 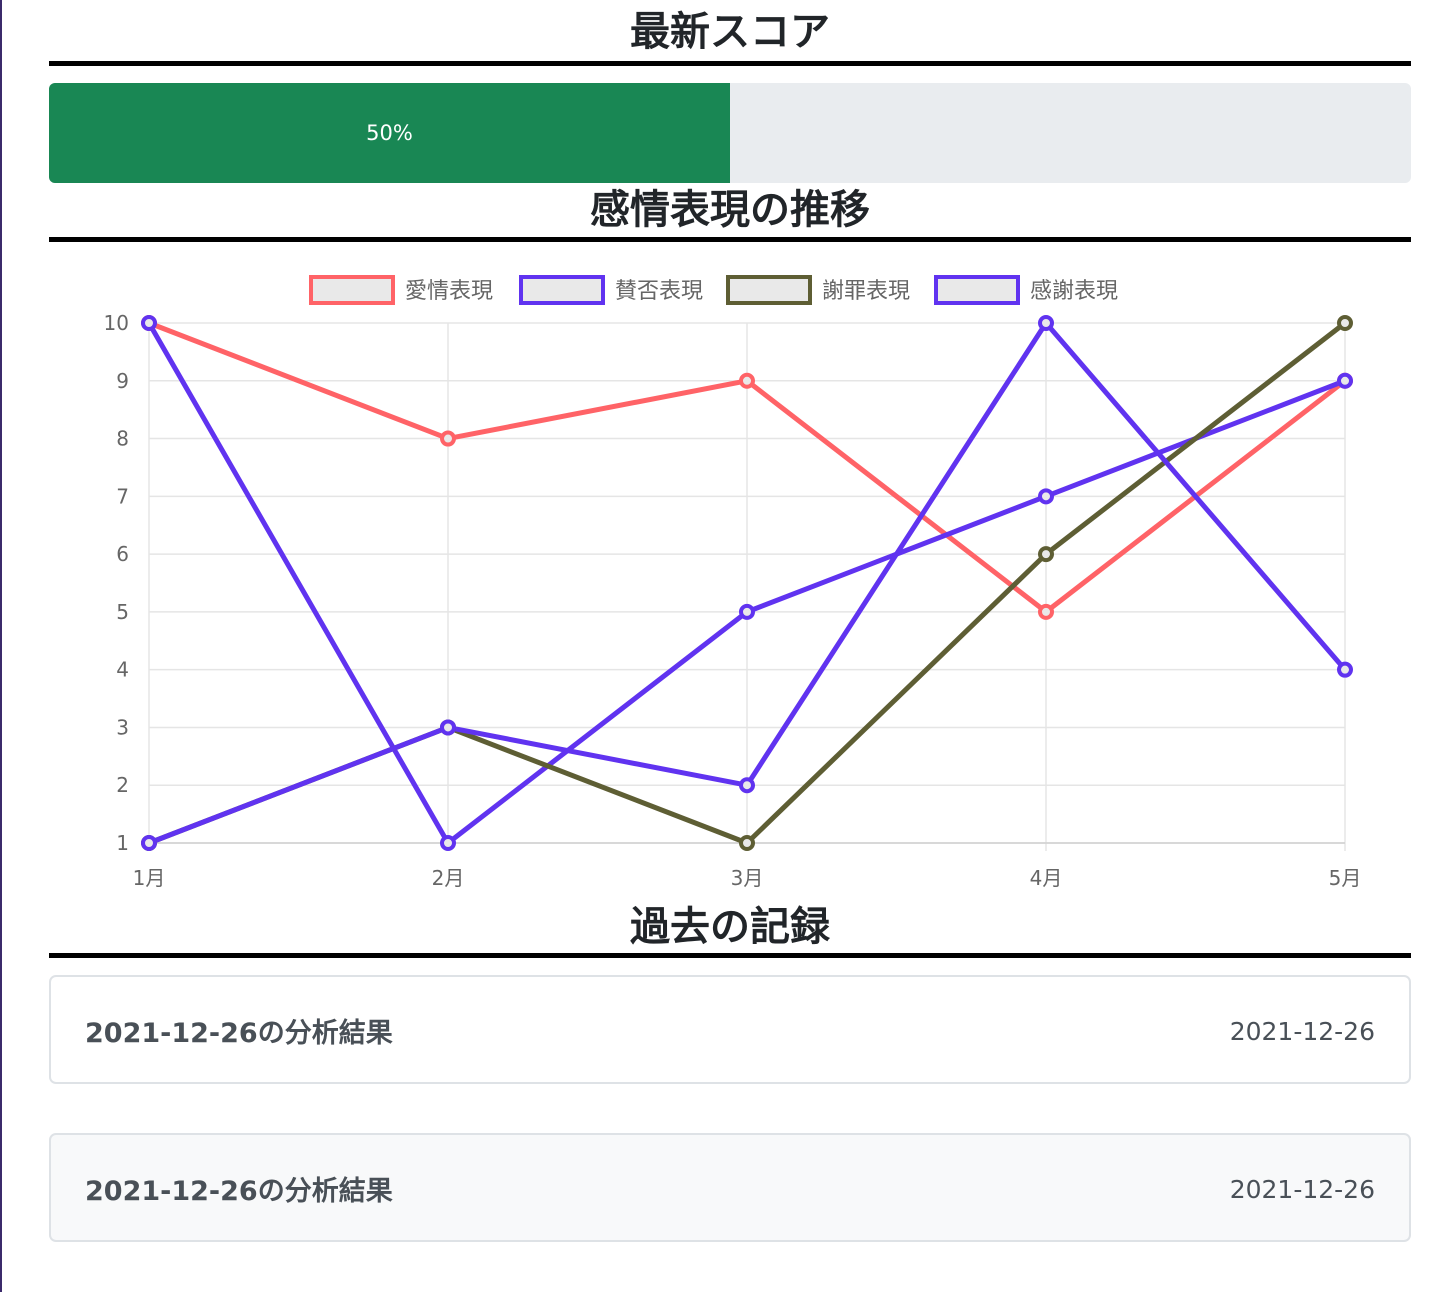 What do you see at coordinates (122, 554) in the screenshot?
I see `y-tick-label: 6` at bounding box center [122, 554].